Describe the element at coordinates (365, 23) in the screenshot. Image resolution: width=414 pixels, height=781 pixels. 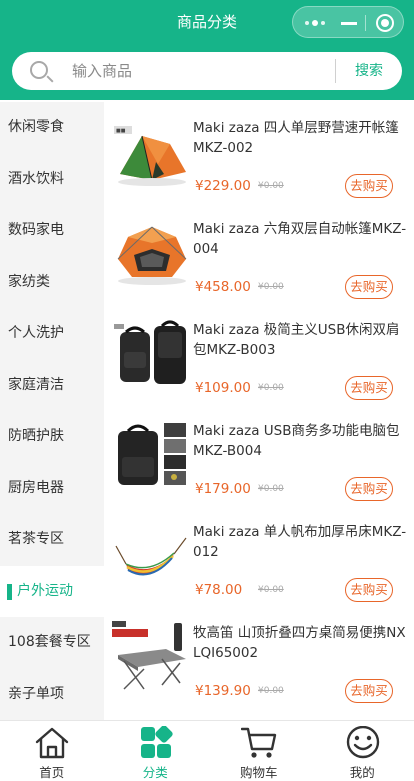
I see `capsule-divider` at that location.